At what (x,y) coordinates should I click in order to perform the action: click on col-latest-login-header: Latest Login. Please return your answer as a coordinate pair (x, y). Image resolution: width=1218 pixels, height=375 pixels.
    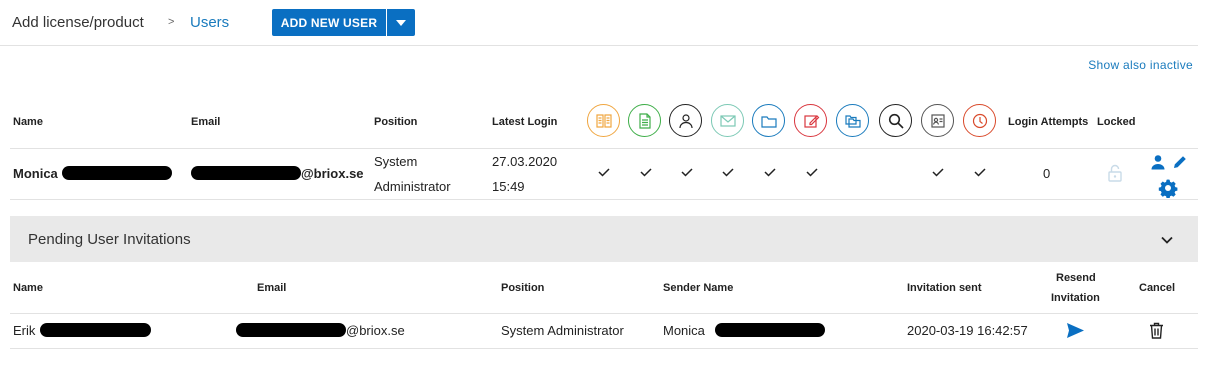
    Looking at the image, I should click on (524, 122).